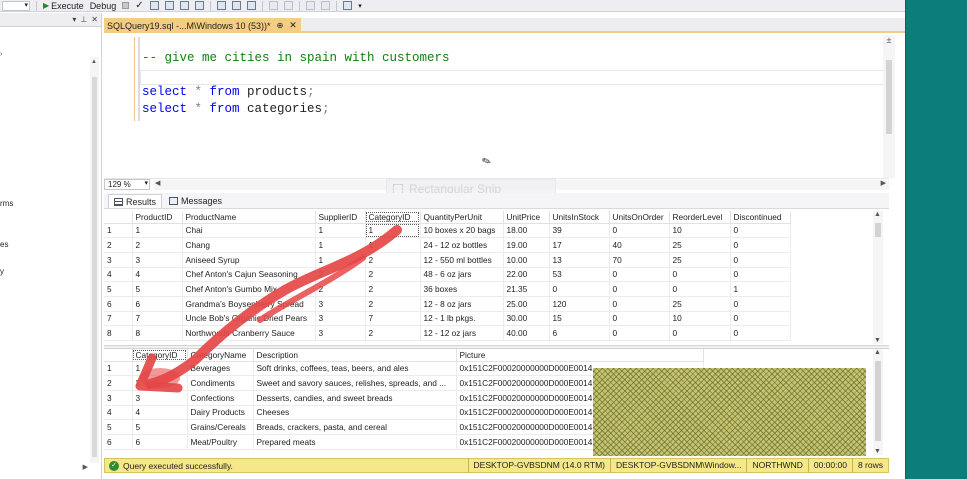 The width and height of the screenshot is (967, 479). Describe the element at coordinates (579, 275) in the screenshot. I see `table-cell: 53` at that location.